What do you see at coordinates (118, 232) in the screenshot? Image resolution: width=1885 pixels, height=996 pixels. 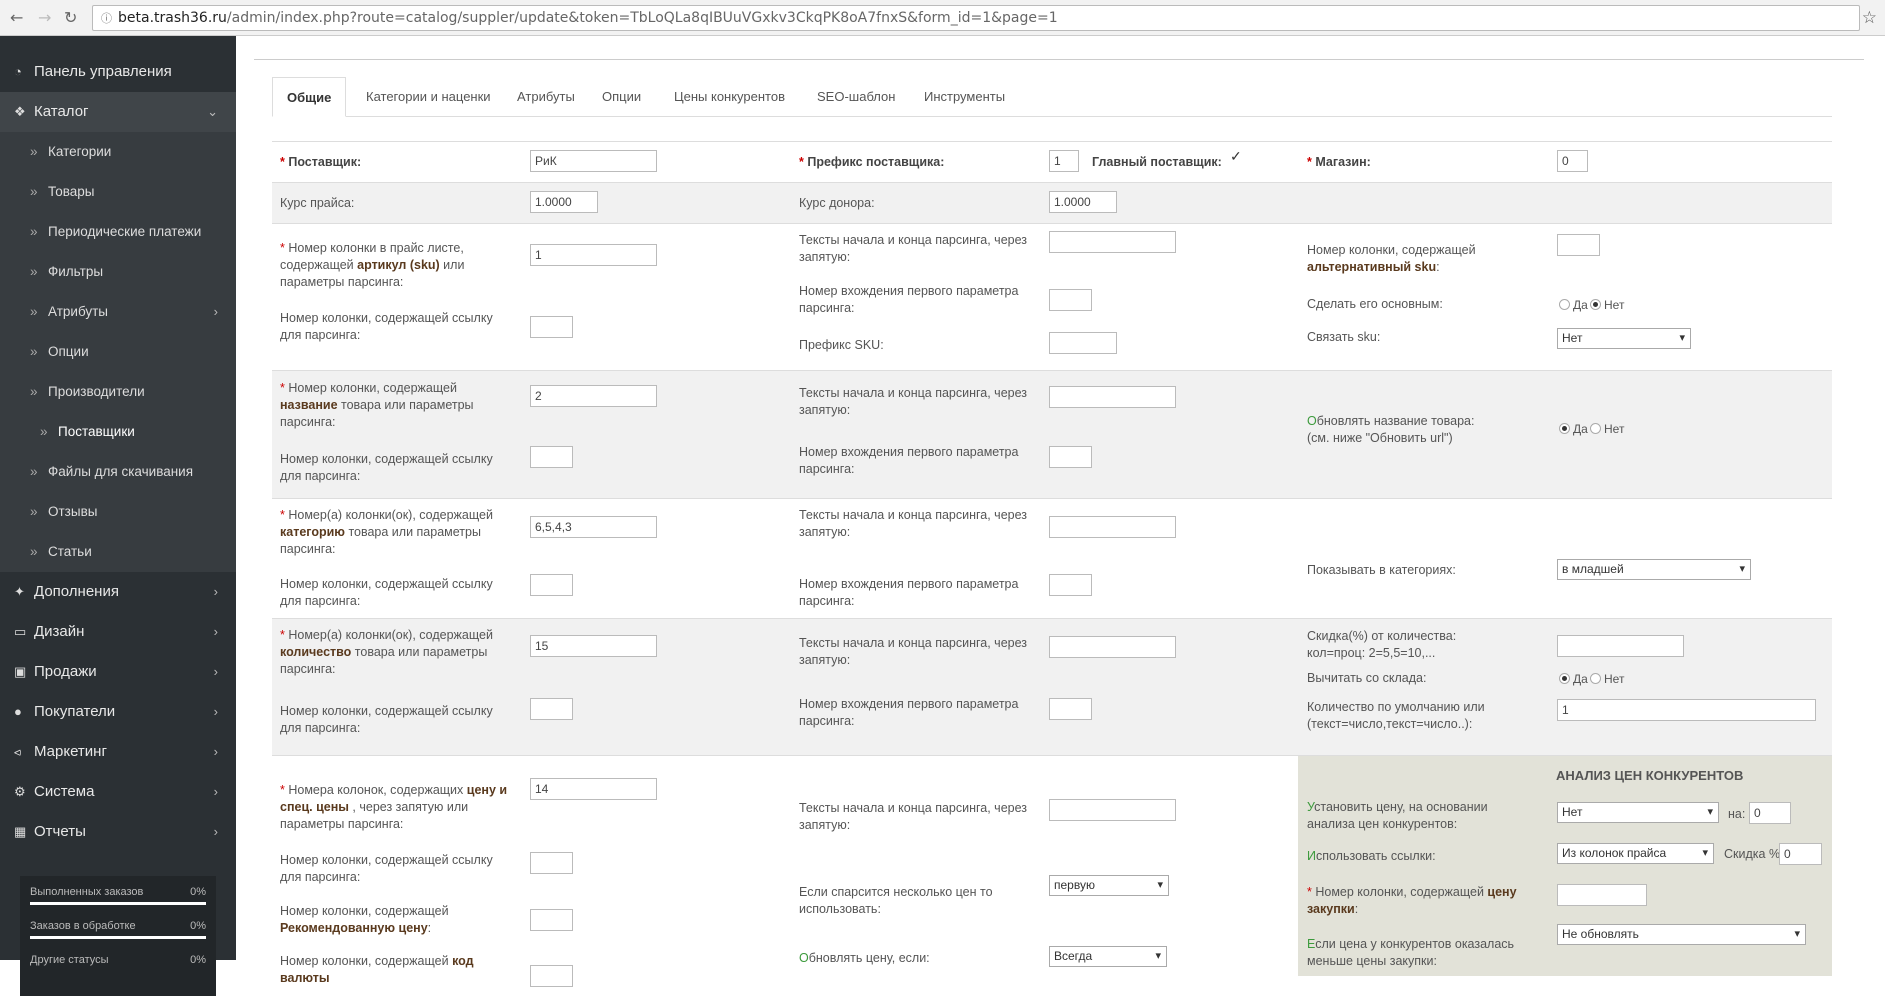 I see `sidebar-sub-recurring: » Периодические платежи` at bounding box center [118, 232].